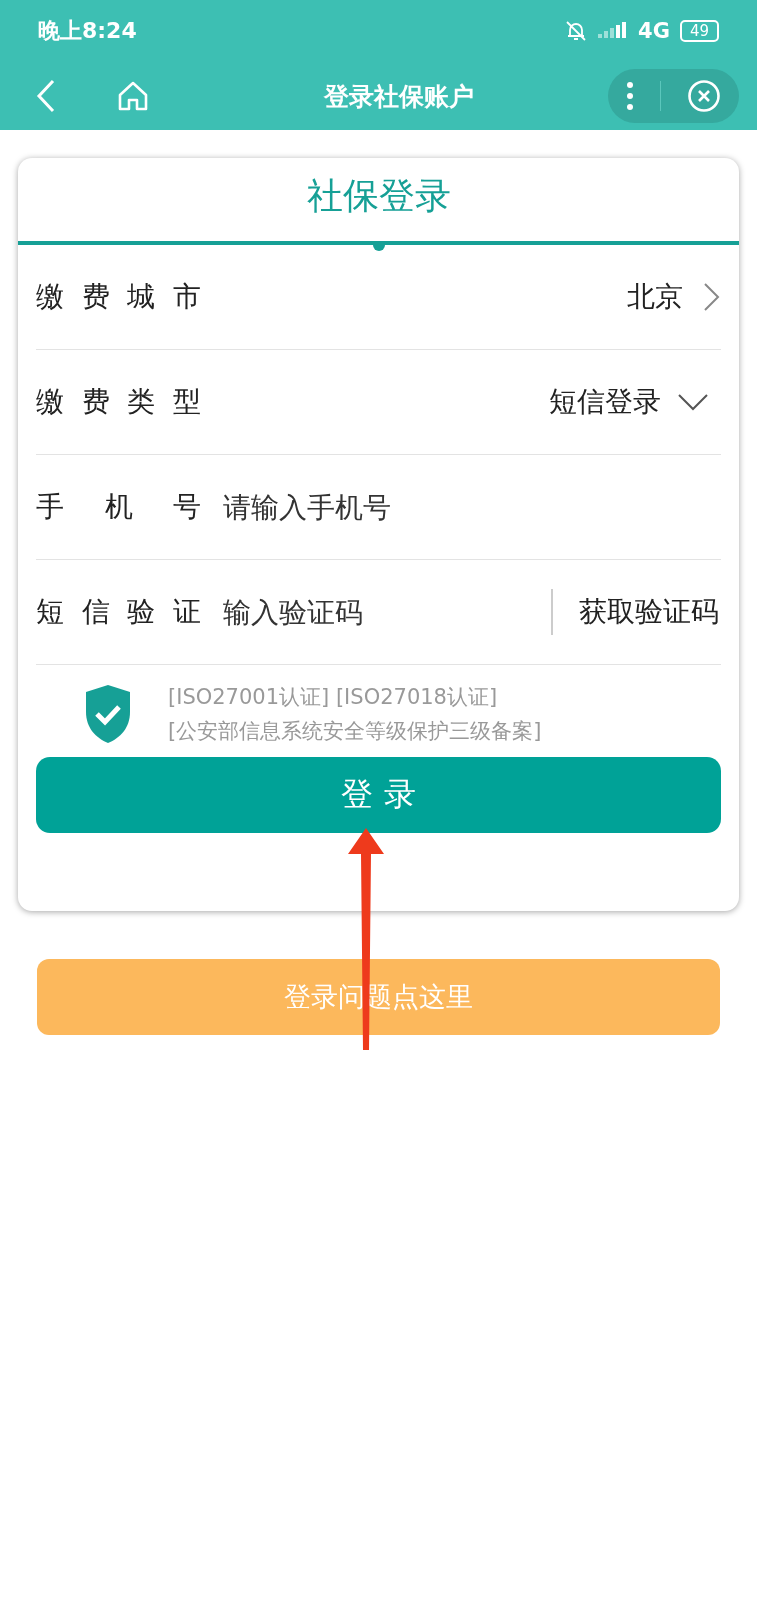  I want to click on chevron-down-icon, so click(693, 402).